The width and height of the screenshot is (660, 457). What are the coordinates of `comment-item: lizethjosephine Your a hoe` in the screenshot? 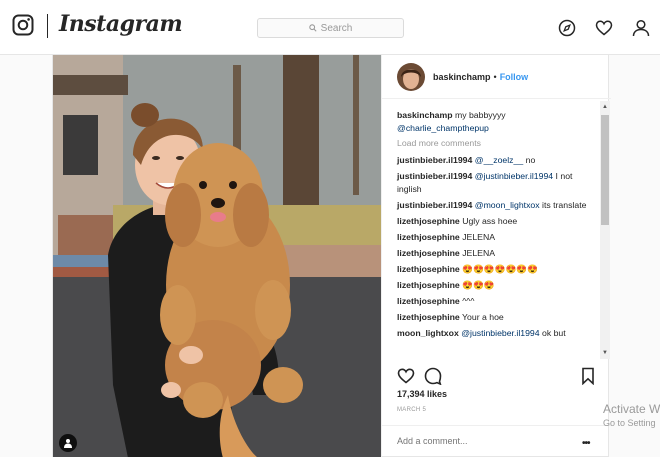 It's located at (497, 317).